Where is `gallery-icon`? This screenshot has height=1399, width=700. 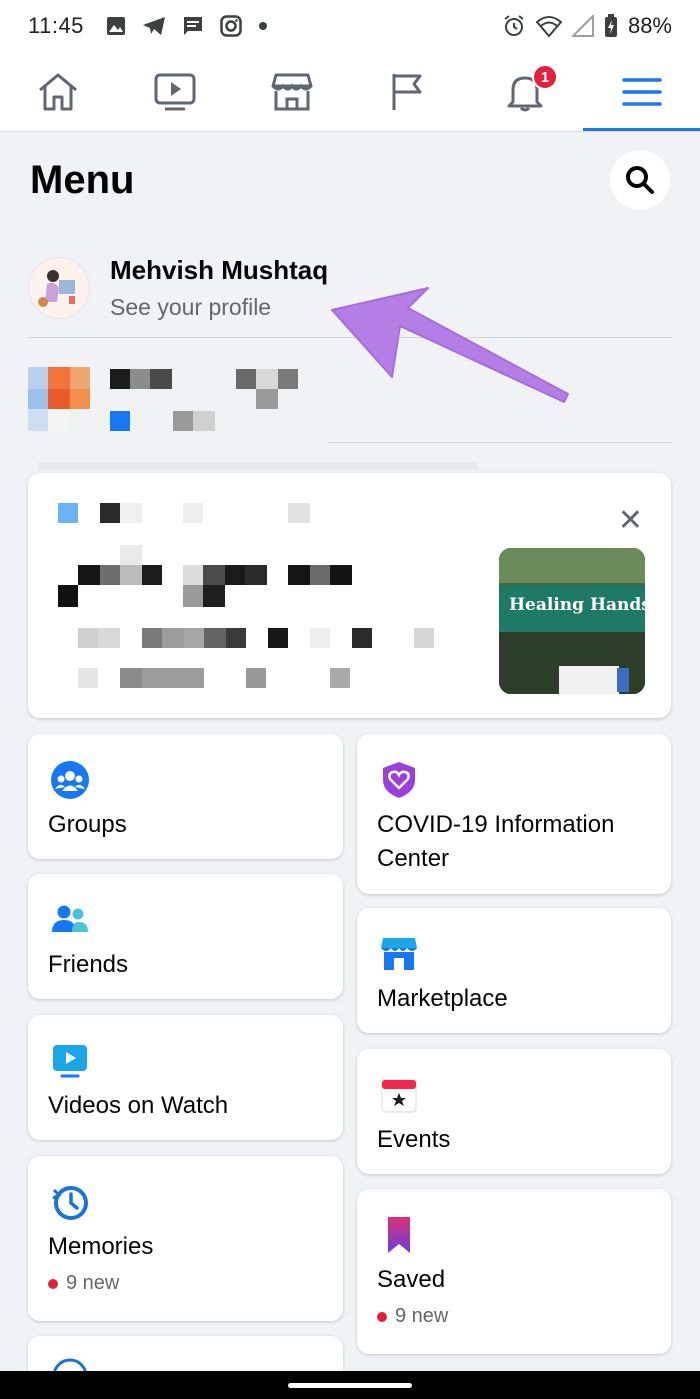 gallery-icon is located at coordinates (115, 26).